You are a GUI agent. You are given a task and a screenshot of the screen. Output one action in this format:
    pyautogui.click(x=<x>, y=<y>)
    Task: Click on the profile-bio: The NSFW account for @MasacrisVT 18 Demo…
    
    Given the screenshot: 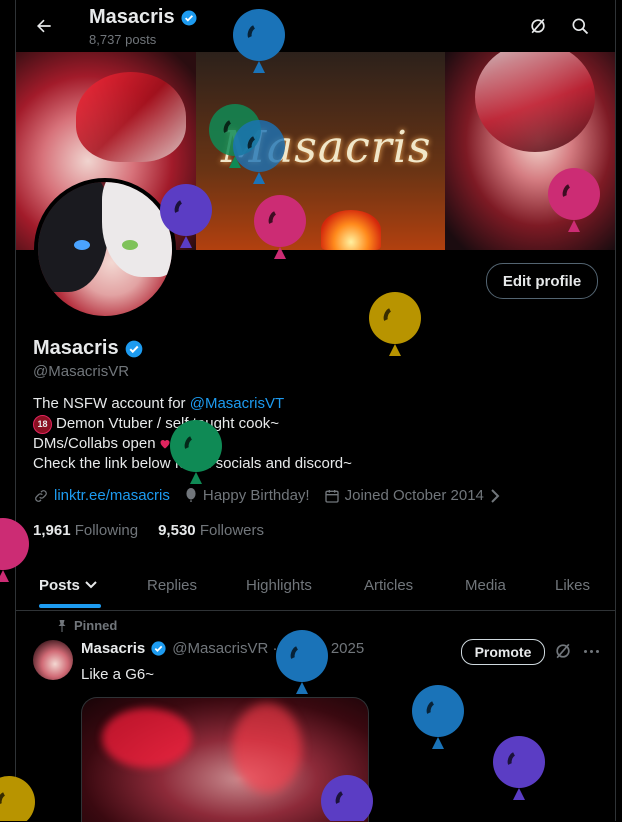 What is the action you would take?
    pyautogui.click(x=192, y=434)
    